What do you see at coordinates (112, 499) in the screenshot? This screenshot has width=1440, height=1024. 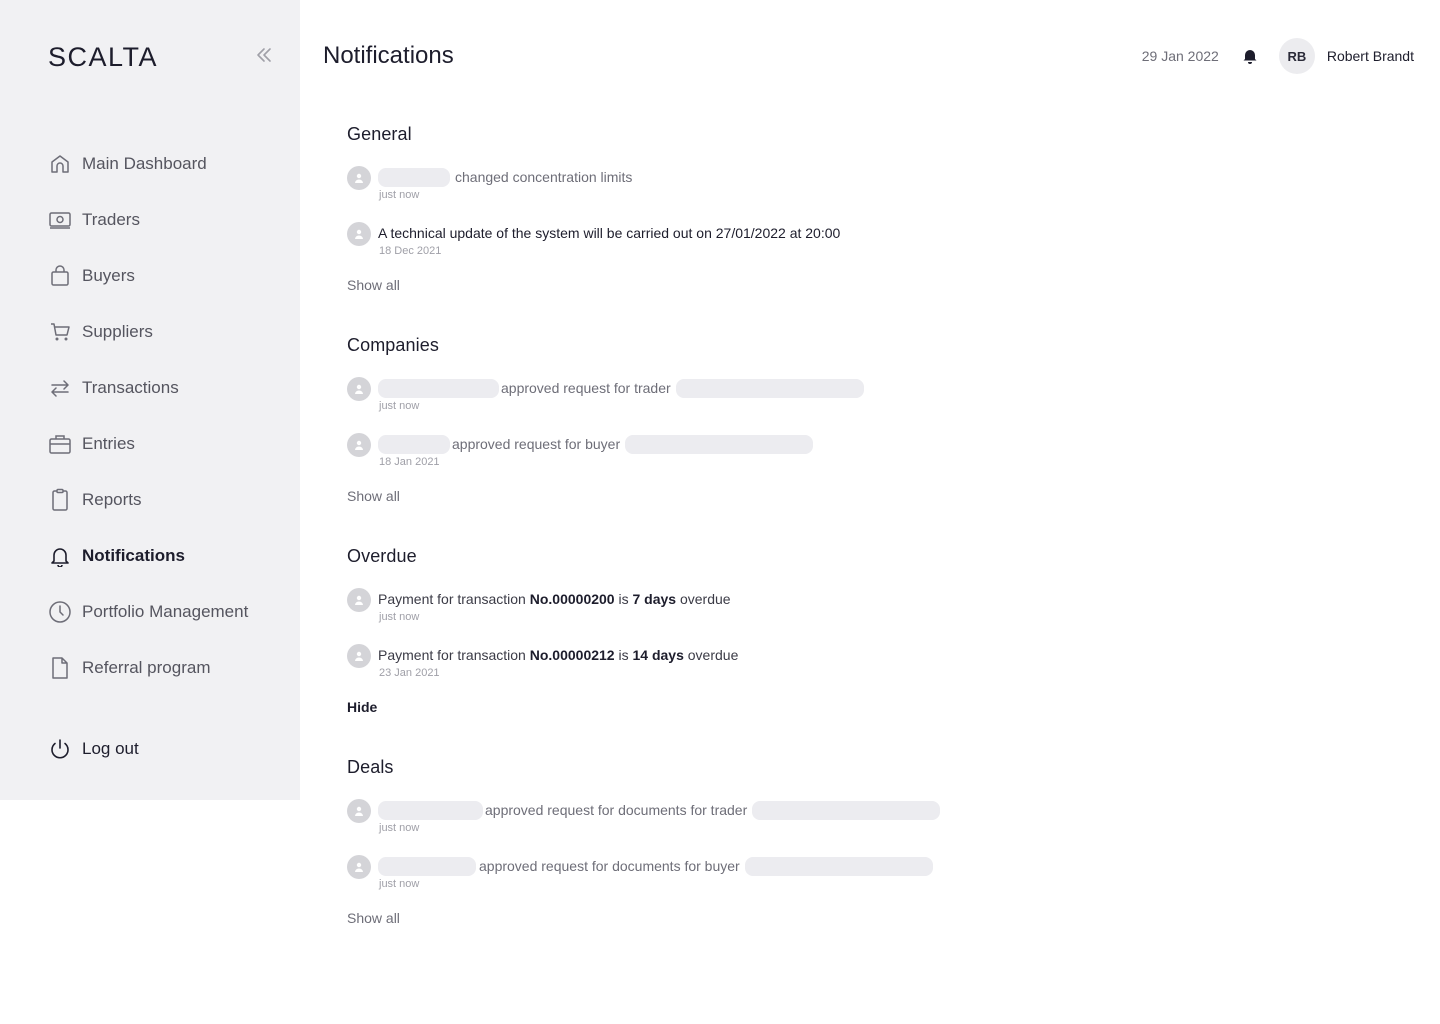 I see `sidebar-item-label: Reports` at bounding box center [112, 499].